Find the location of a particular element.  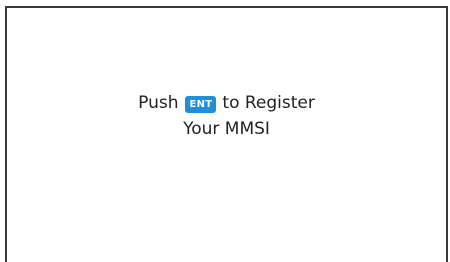

message-line-2: Your MMSI is located at coordinates (226, 129).